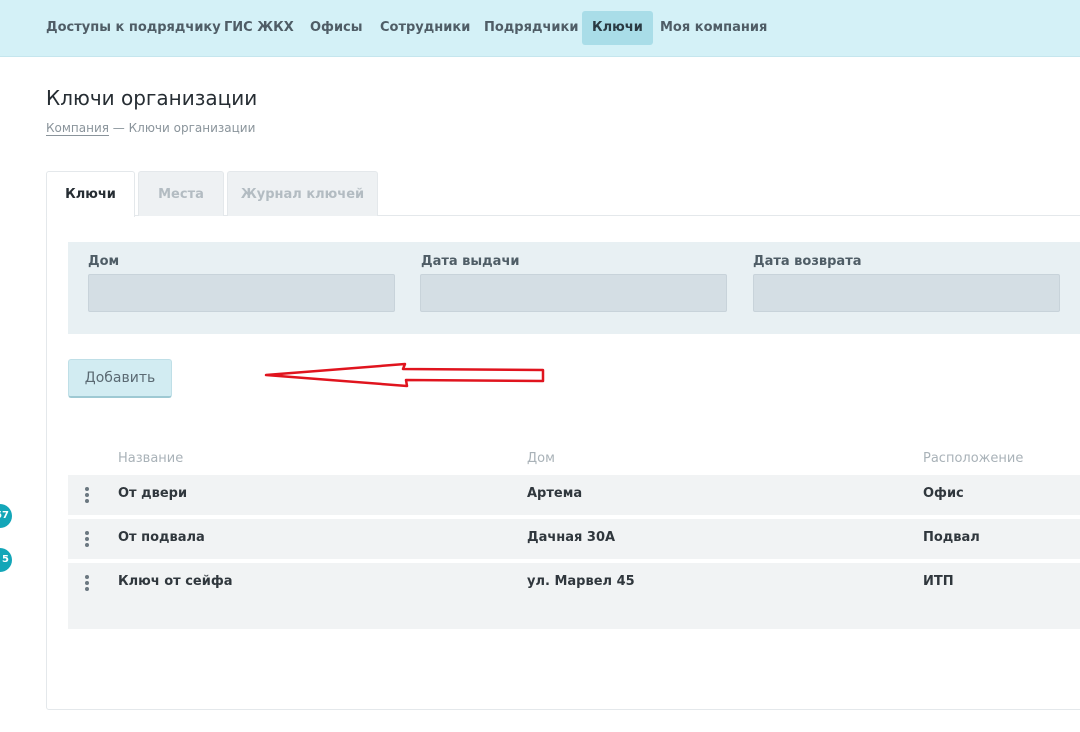 This screenshot has height=732, width=1080. Describe the element at coordinates (470, 261) in the screenshot. I see `filter-issue-date-label: Дата выдачи` at that location.